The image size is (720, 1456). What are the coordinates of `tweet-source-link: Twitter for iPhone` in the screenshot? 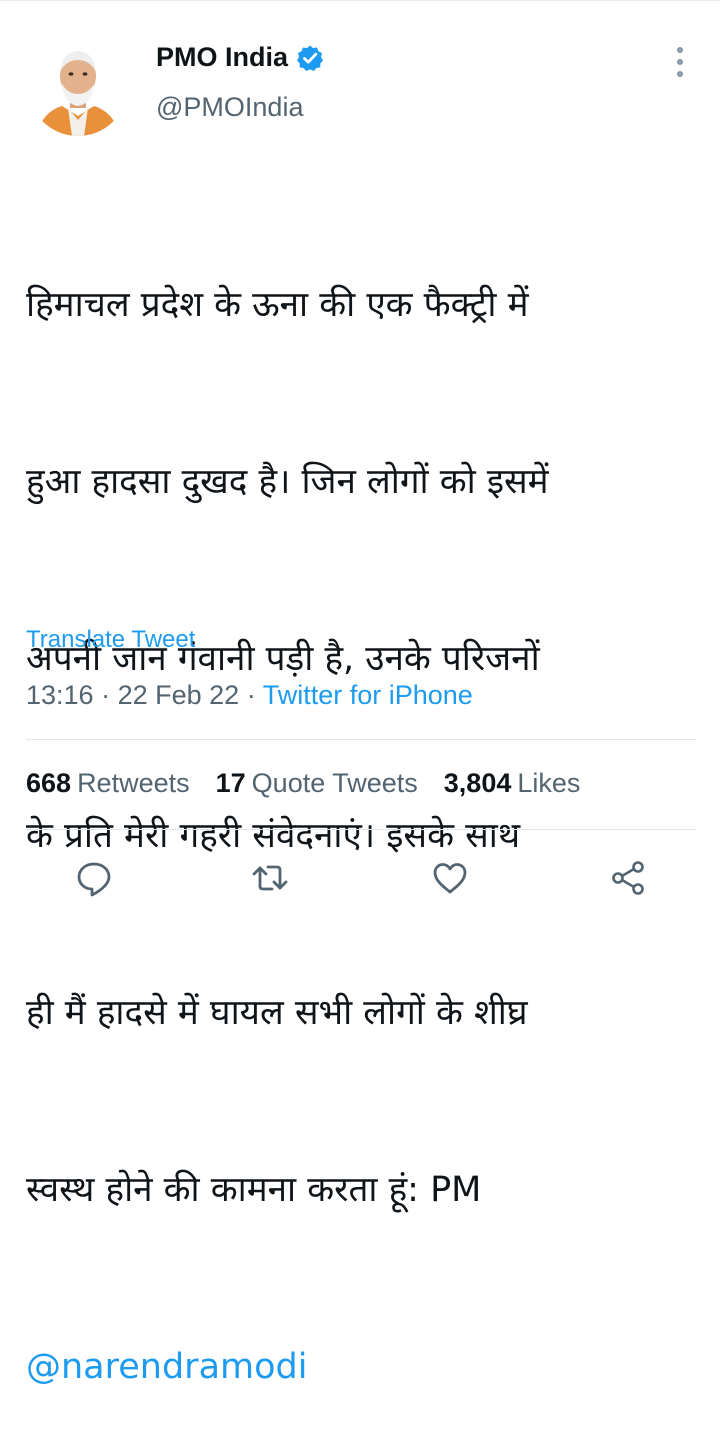 It's located at (368, 695).